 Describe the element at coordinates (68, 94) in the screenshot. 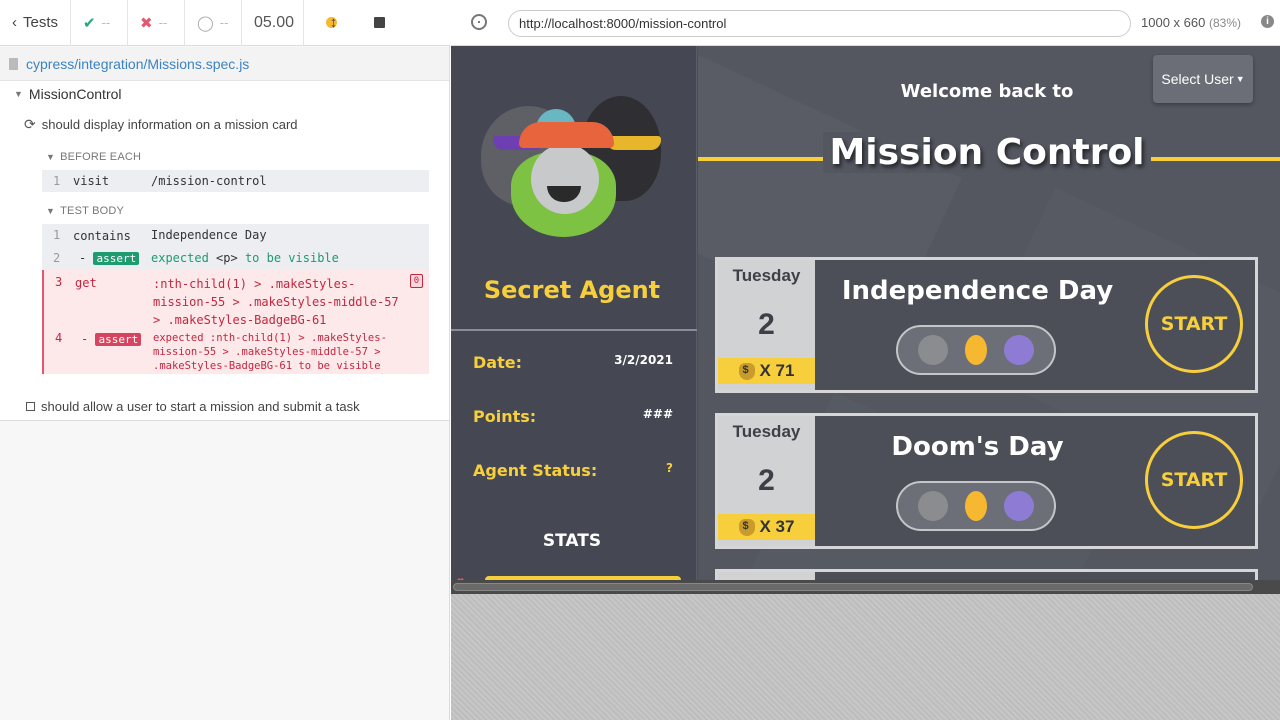

I see `suite-title: ▼ MissionControl` at that location.